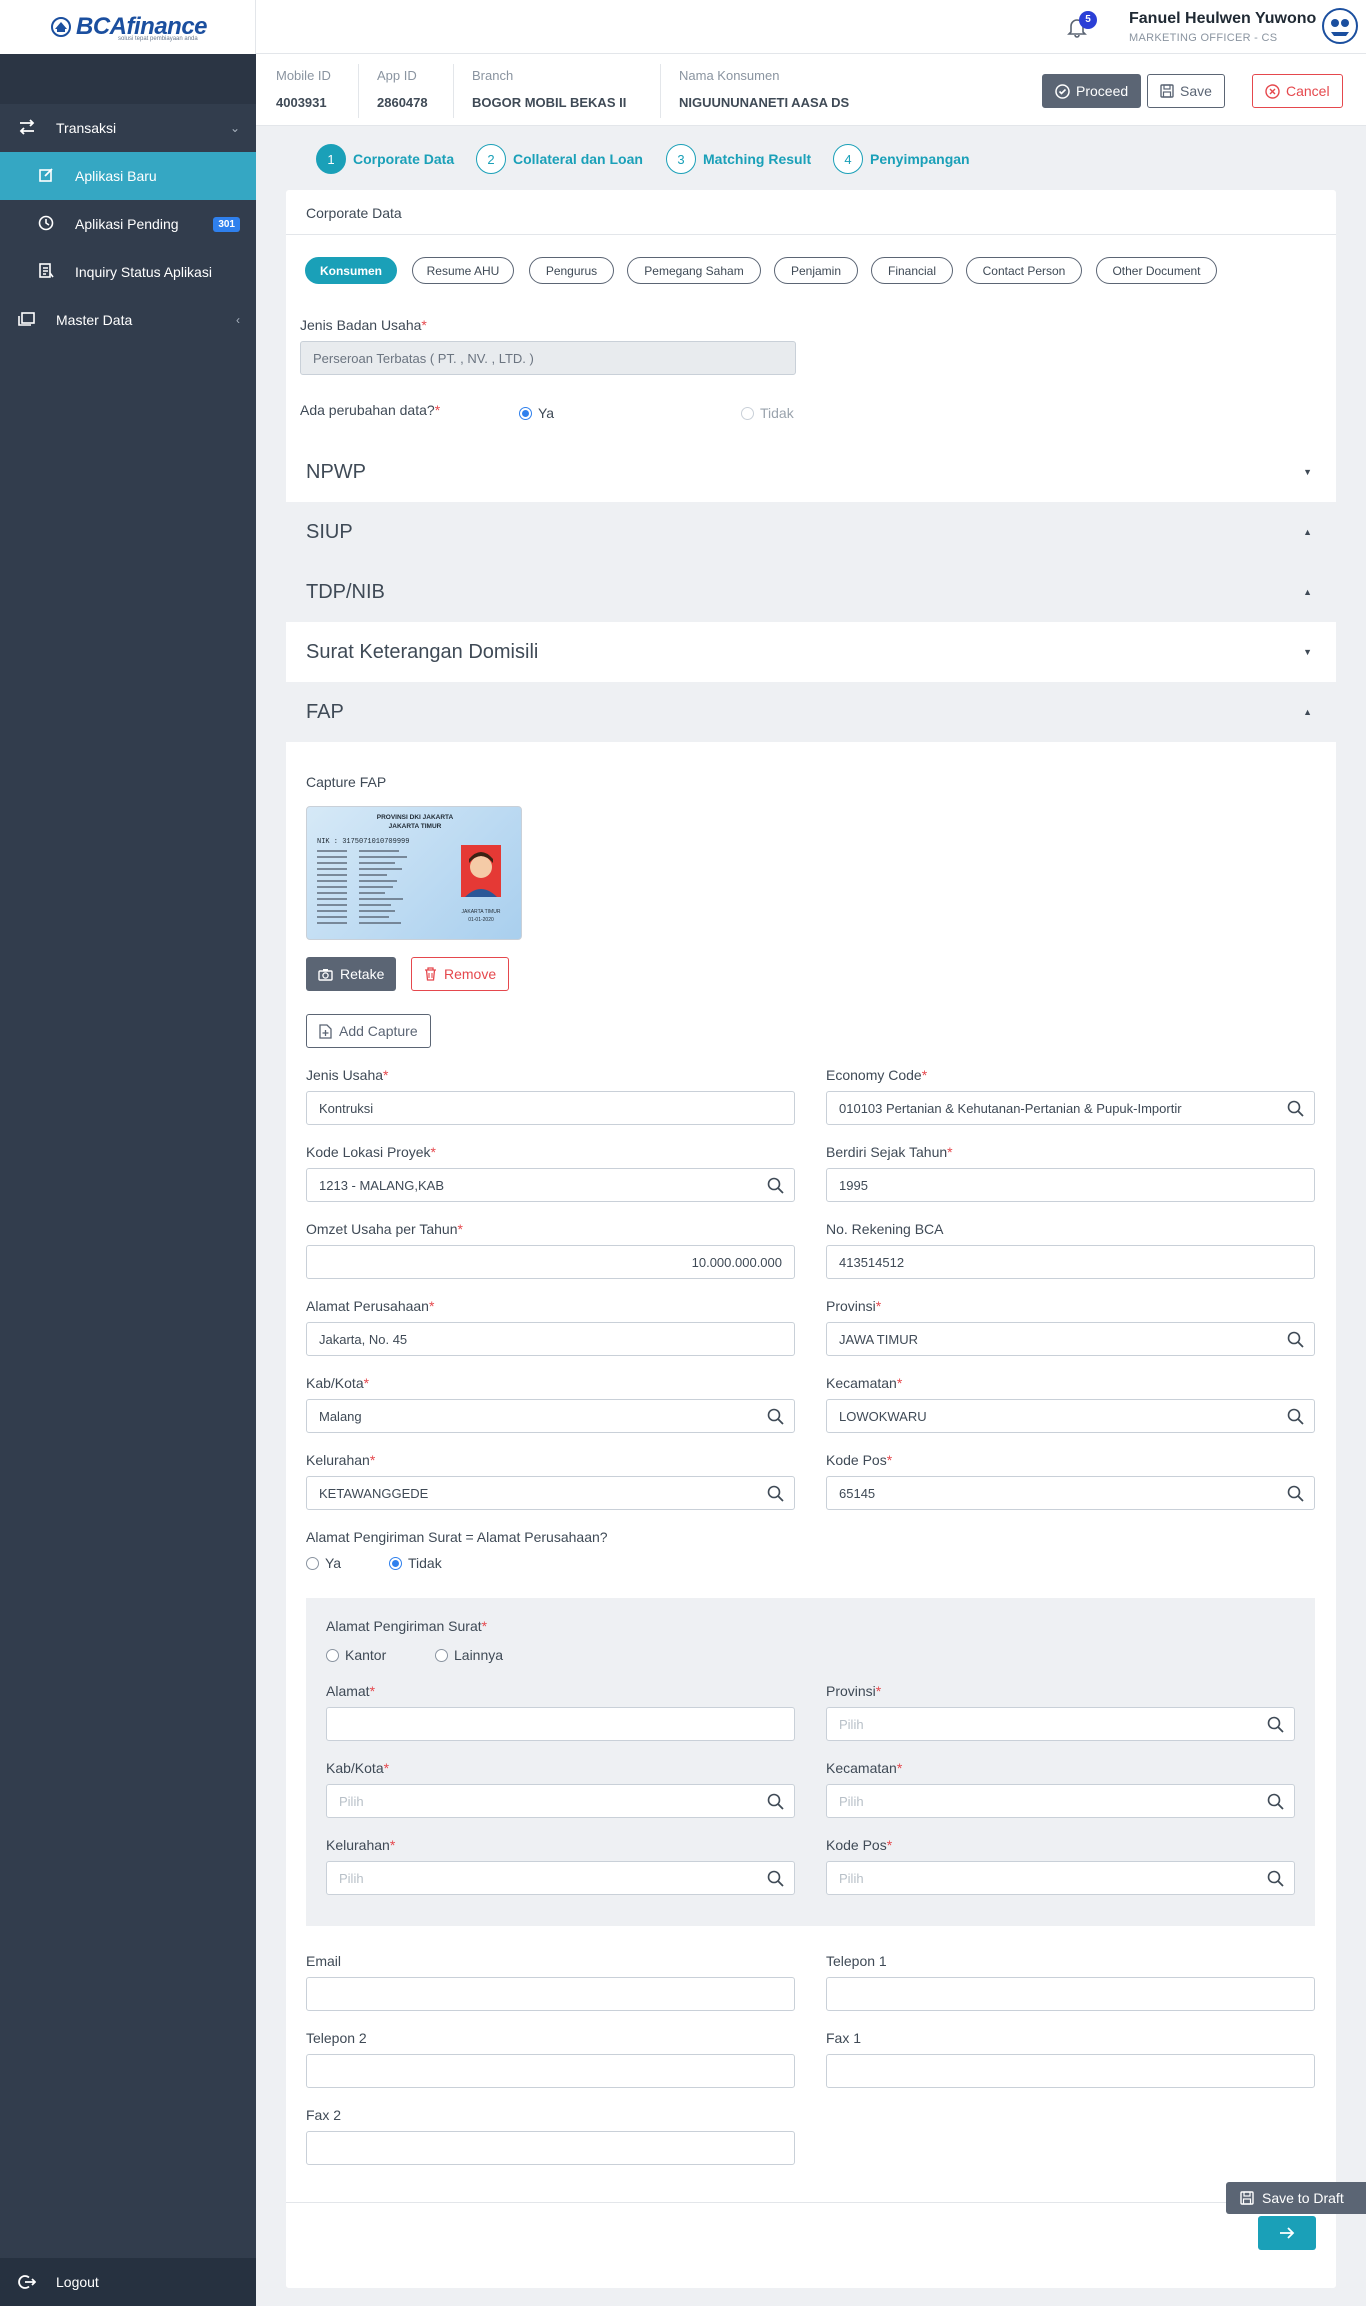 Image resolution: width=1366 pixels, height=2306 pixels. Describe the element at coordinates (46, 271) in the screenshot. I see `document-icon` at that location.